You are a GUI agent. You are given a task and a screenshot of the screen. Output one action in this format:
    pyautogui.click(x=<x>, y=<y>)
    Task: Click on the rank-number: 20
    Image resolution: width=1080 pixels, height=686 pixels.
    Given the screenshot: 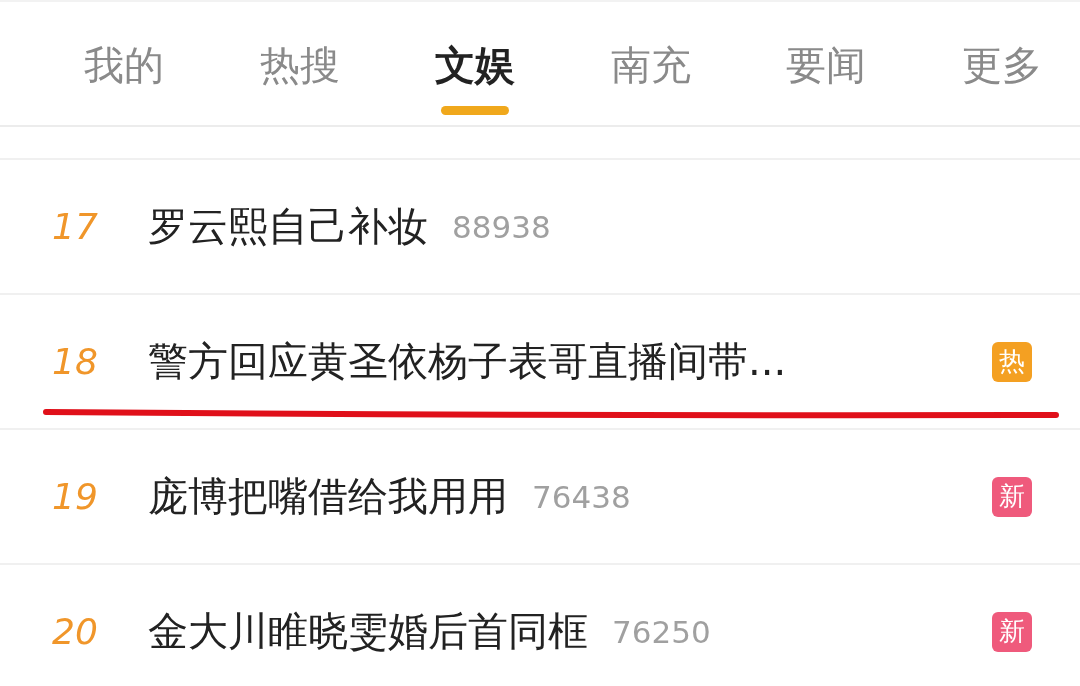 What is the action you would take?
    pyautogui.click(x=75, y=631)
    